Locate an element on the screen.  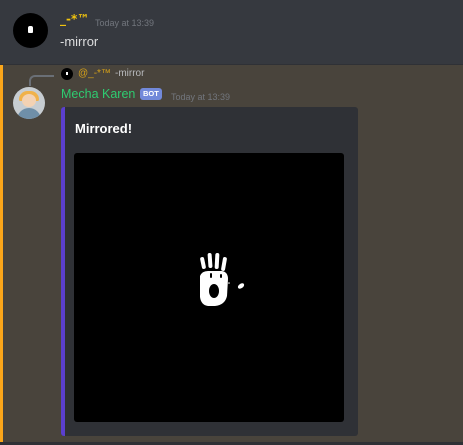
embed-accent-stripe is located at coordinates (63, 271).